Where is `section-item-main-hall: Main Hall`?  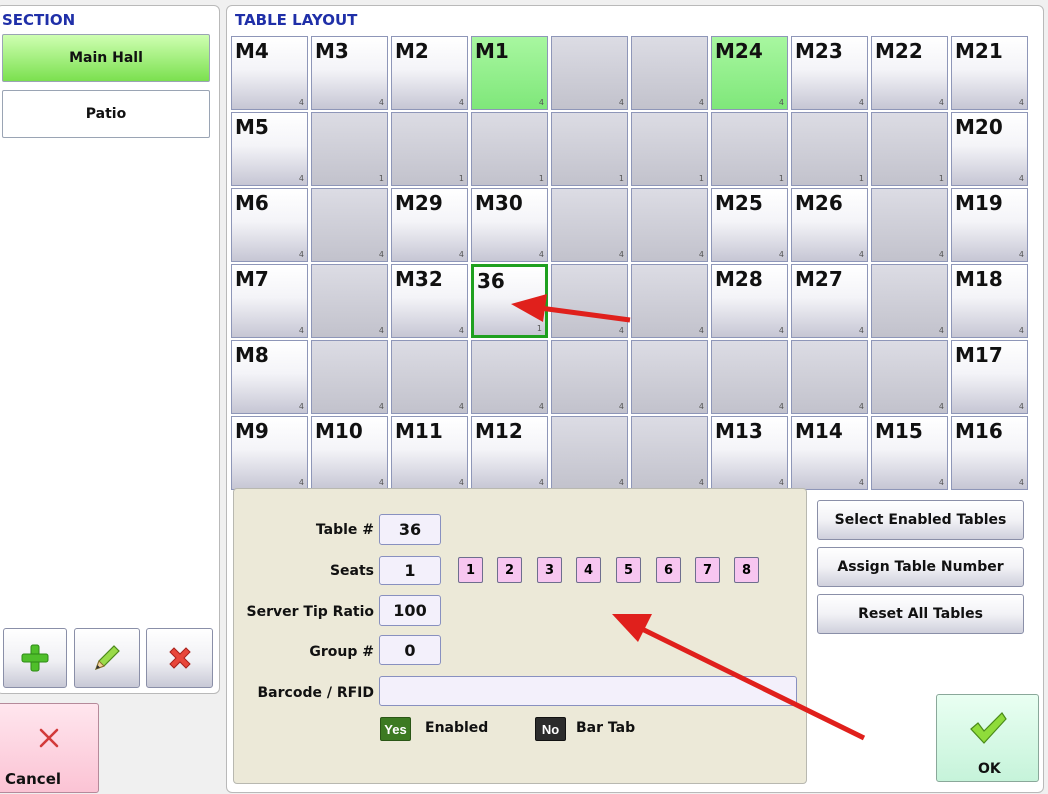
section-item-main-hall: Main Hall is located at coordinates (106, 58).